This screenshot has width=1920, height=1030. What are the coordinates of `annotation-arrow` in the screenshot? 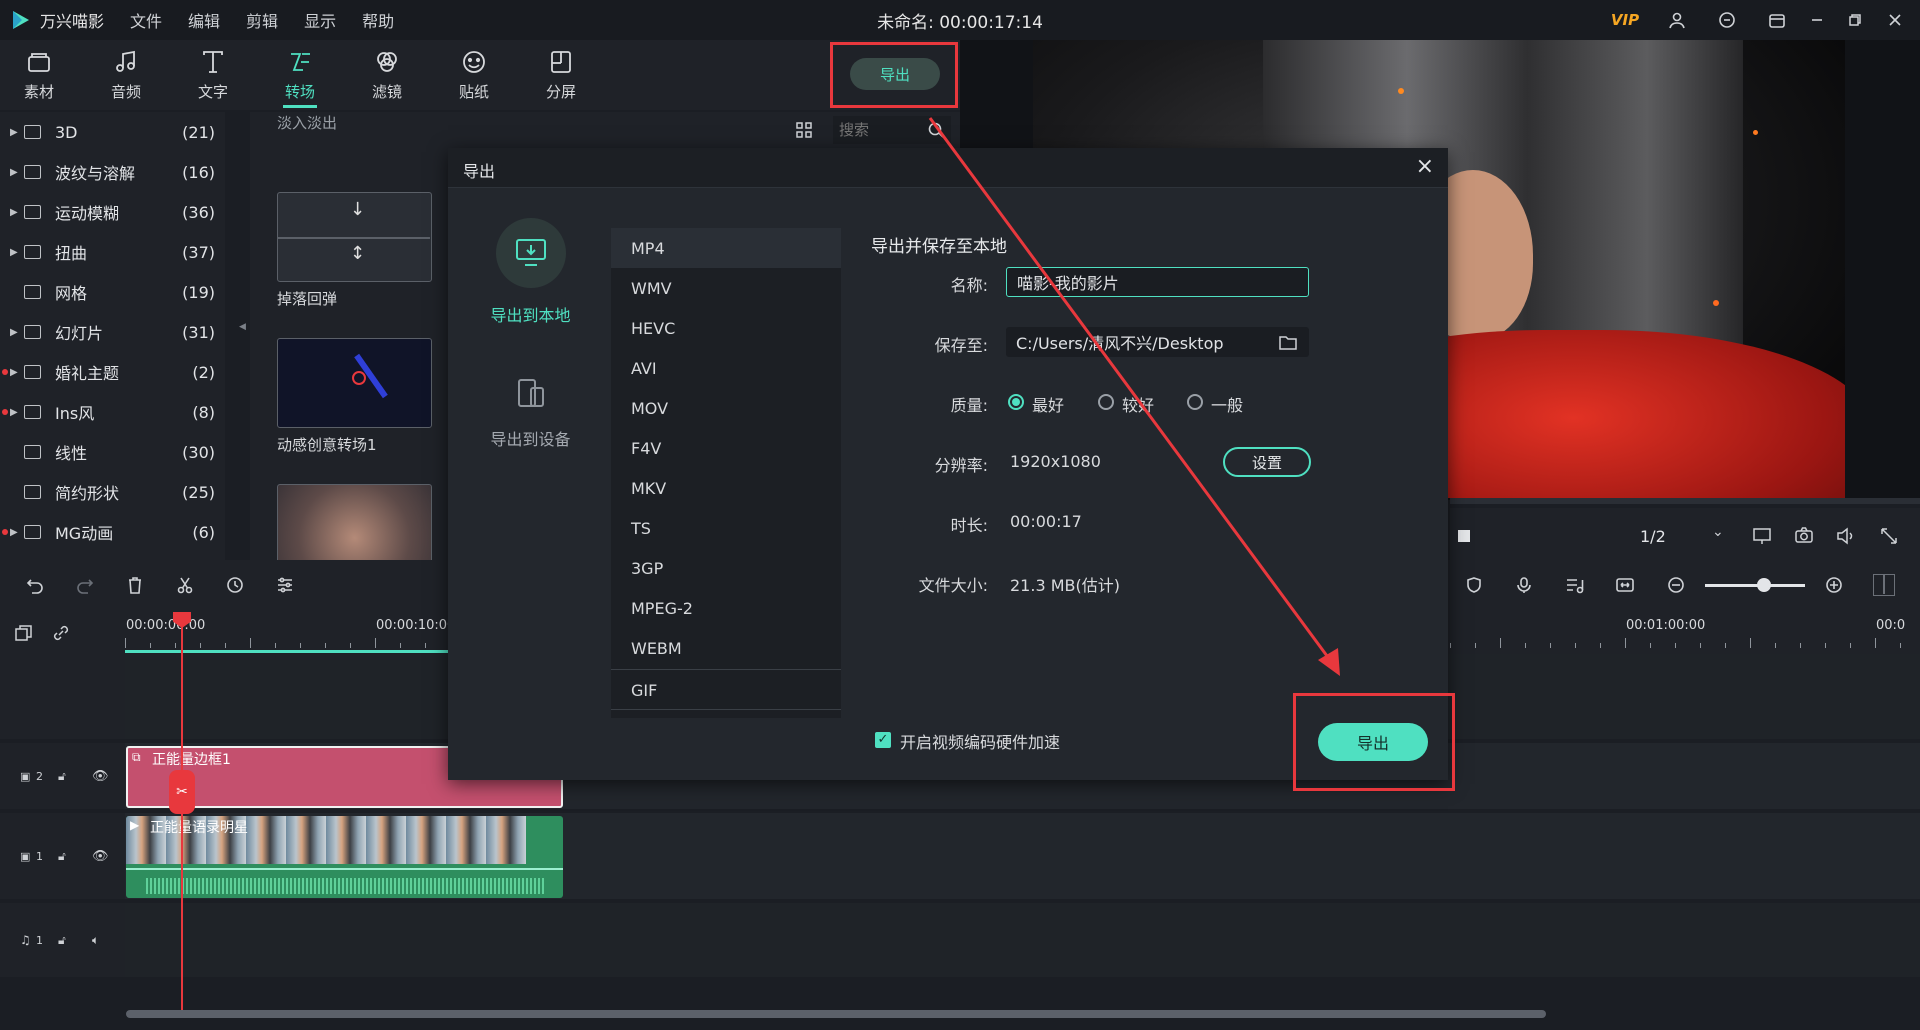 It's located at (1134, 396).